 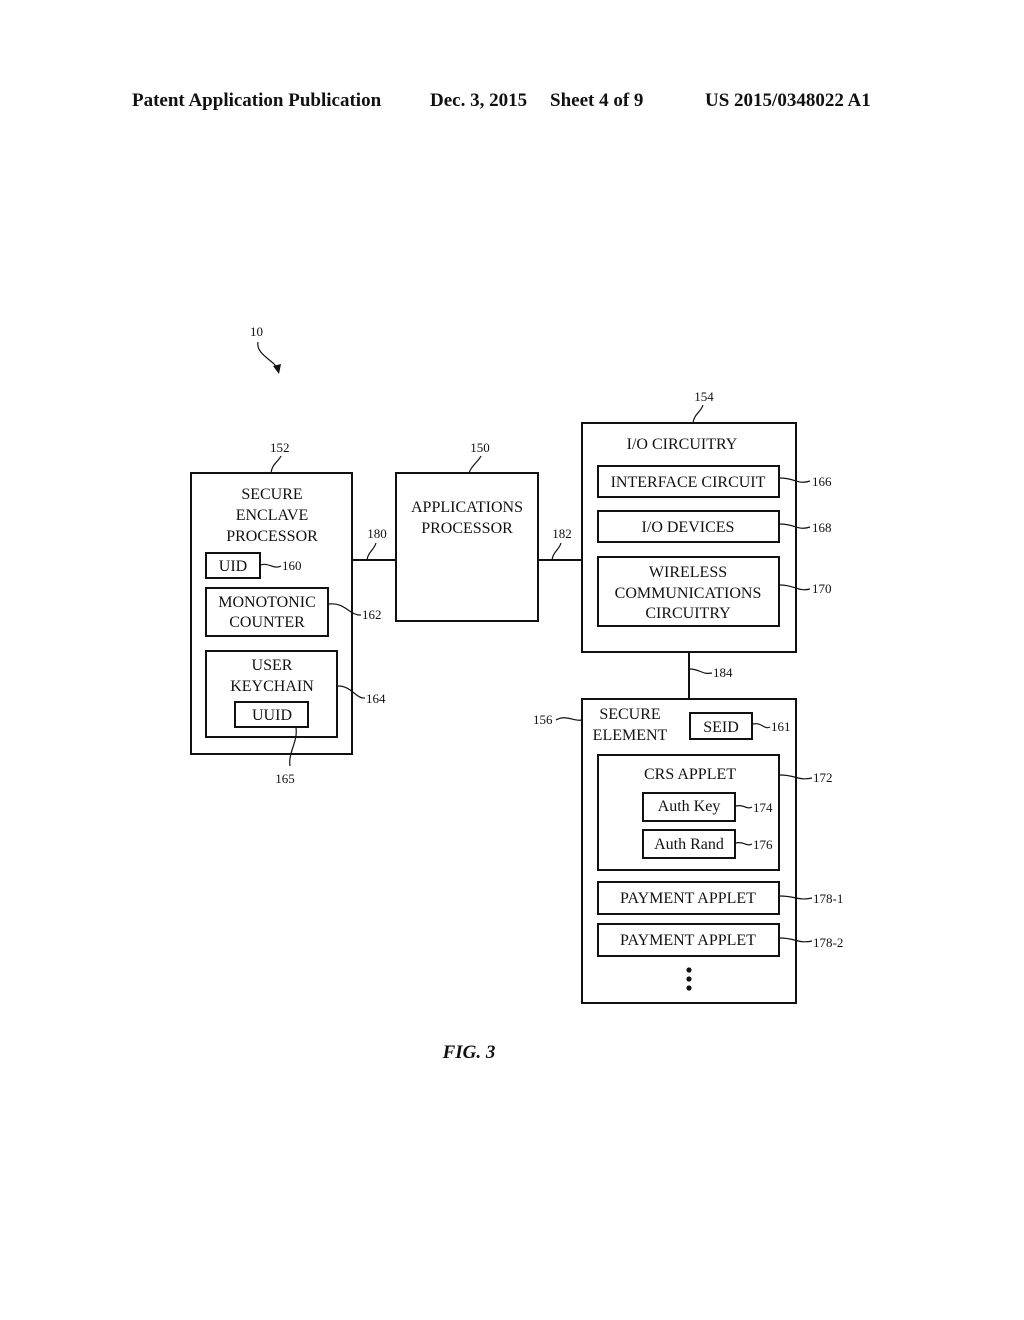 I want to click on seid-label: SEID, so click(x=721, y=727).